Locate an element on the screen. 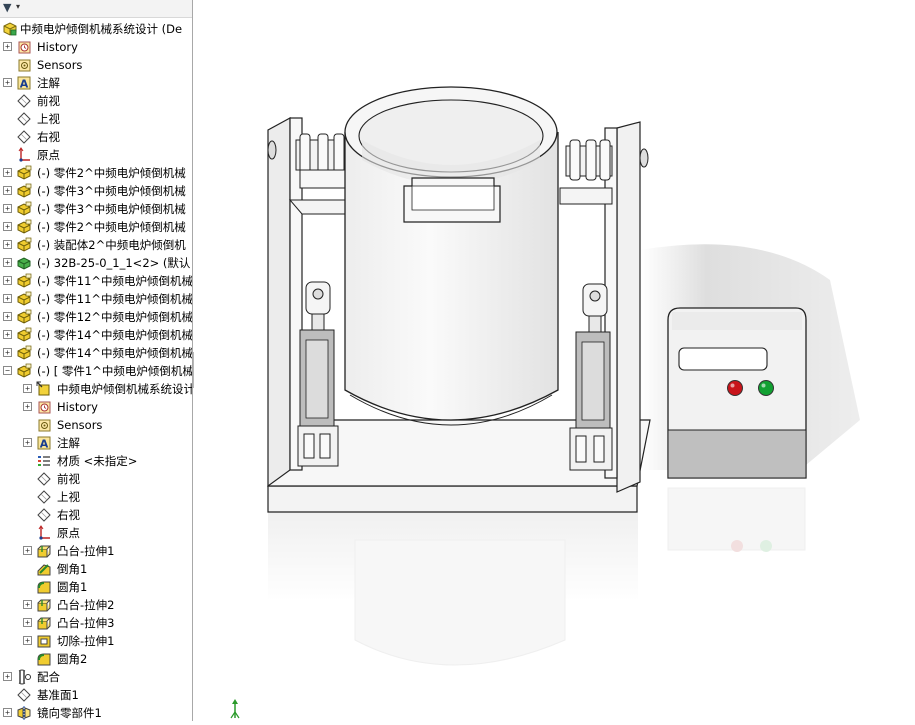 The width and height of the screenshot is (915, 725). tree-item: + 凸台-拉伸3 is located at coordinates (96, 623).